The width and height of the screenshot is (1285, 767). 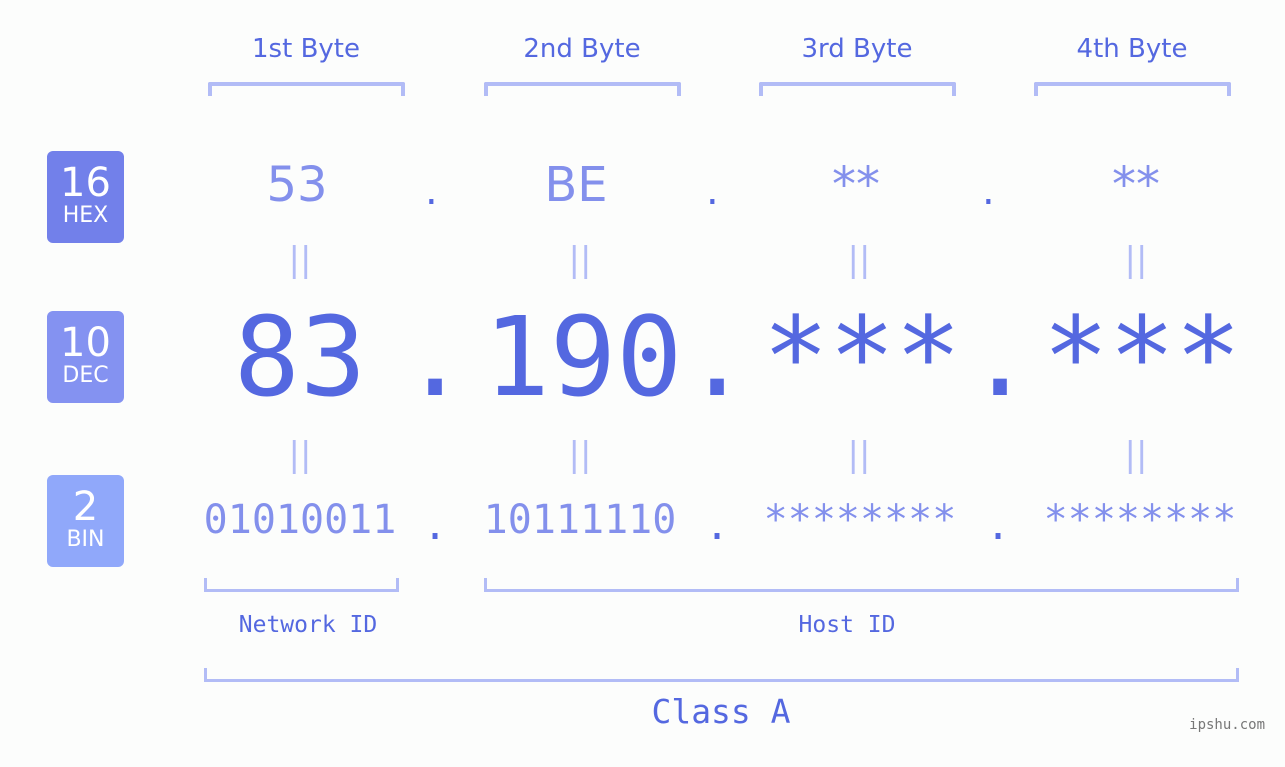 I want to click on hex-base-label: HEX, so click(x=85, y=215).